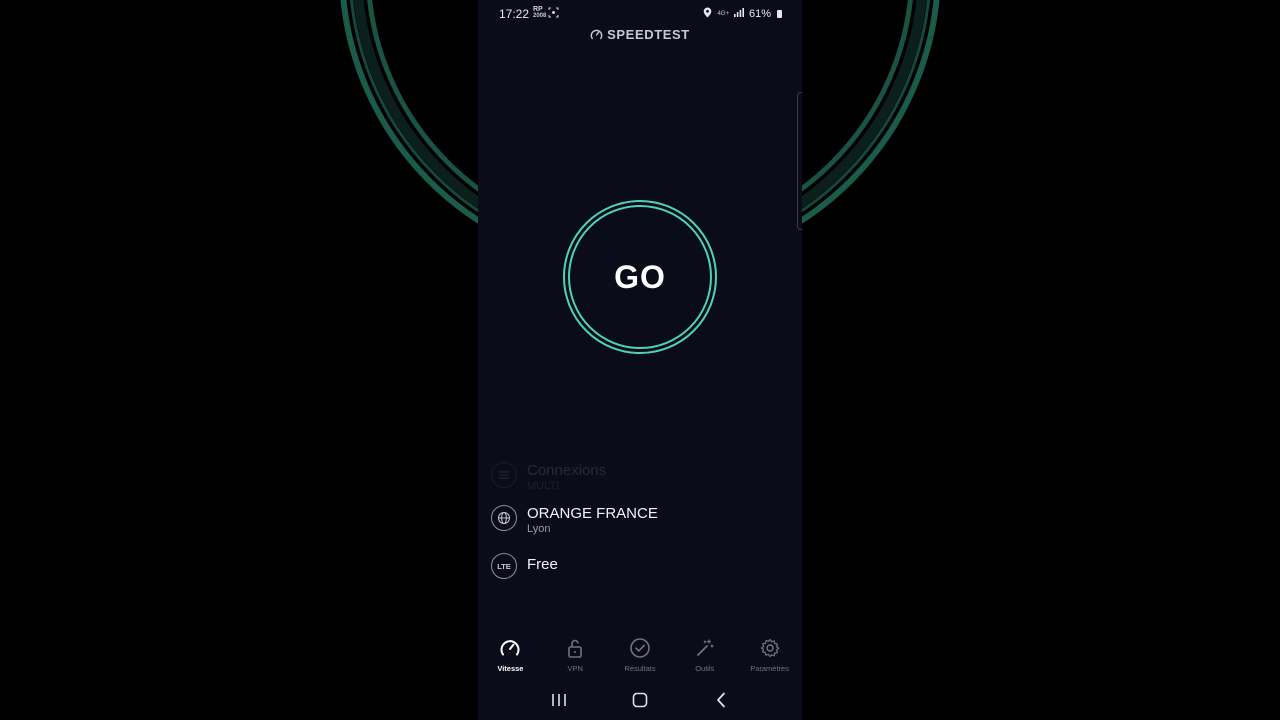 This screenshot has height=720, width=1280. Describe the element at coordinates (648, 34) in the screenshot. I see `app-title: SPEEDTEST` at that location.